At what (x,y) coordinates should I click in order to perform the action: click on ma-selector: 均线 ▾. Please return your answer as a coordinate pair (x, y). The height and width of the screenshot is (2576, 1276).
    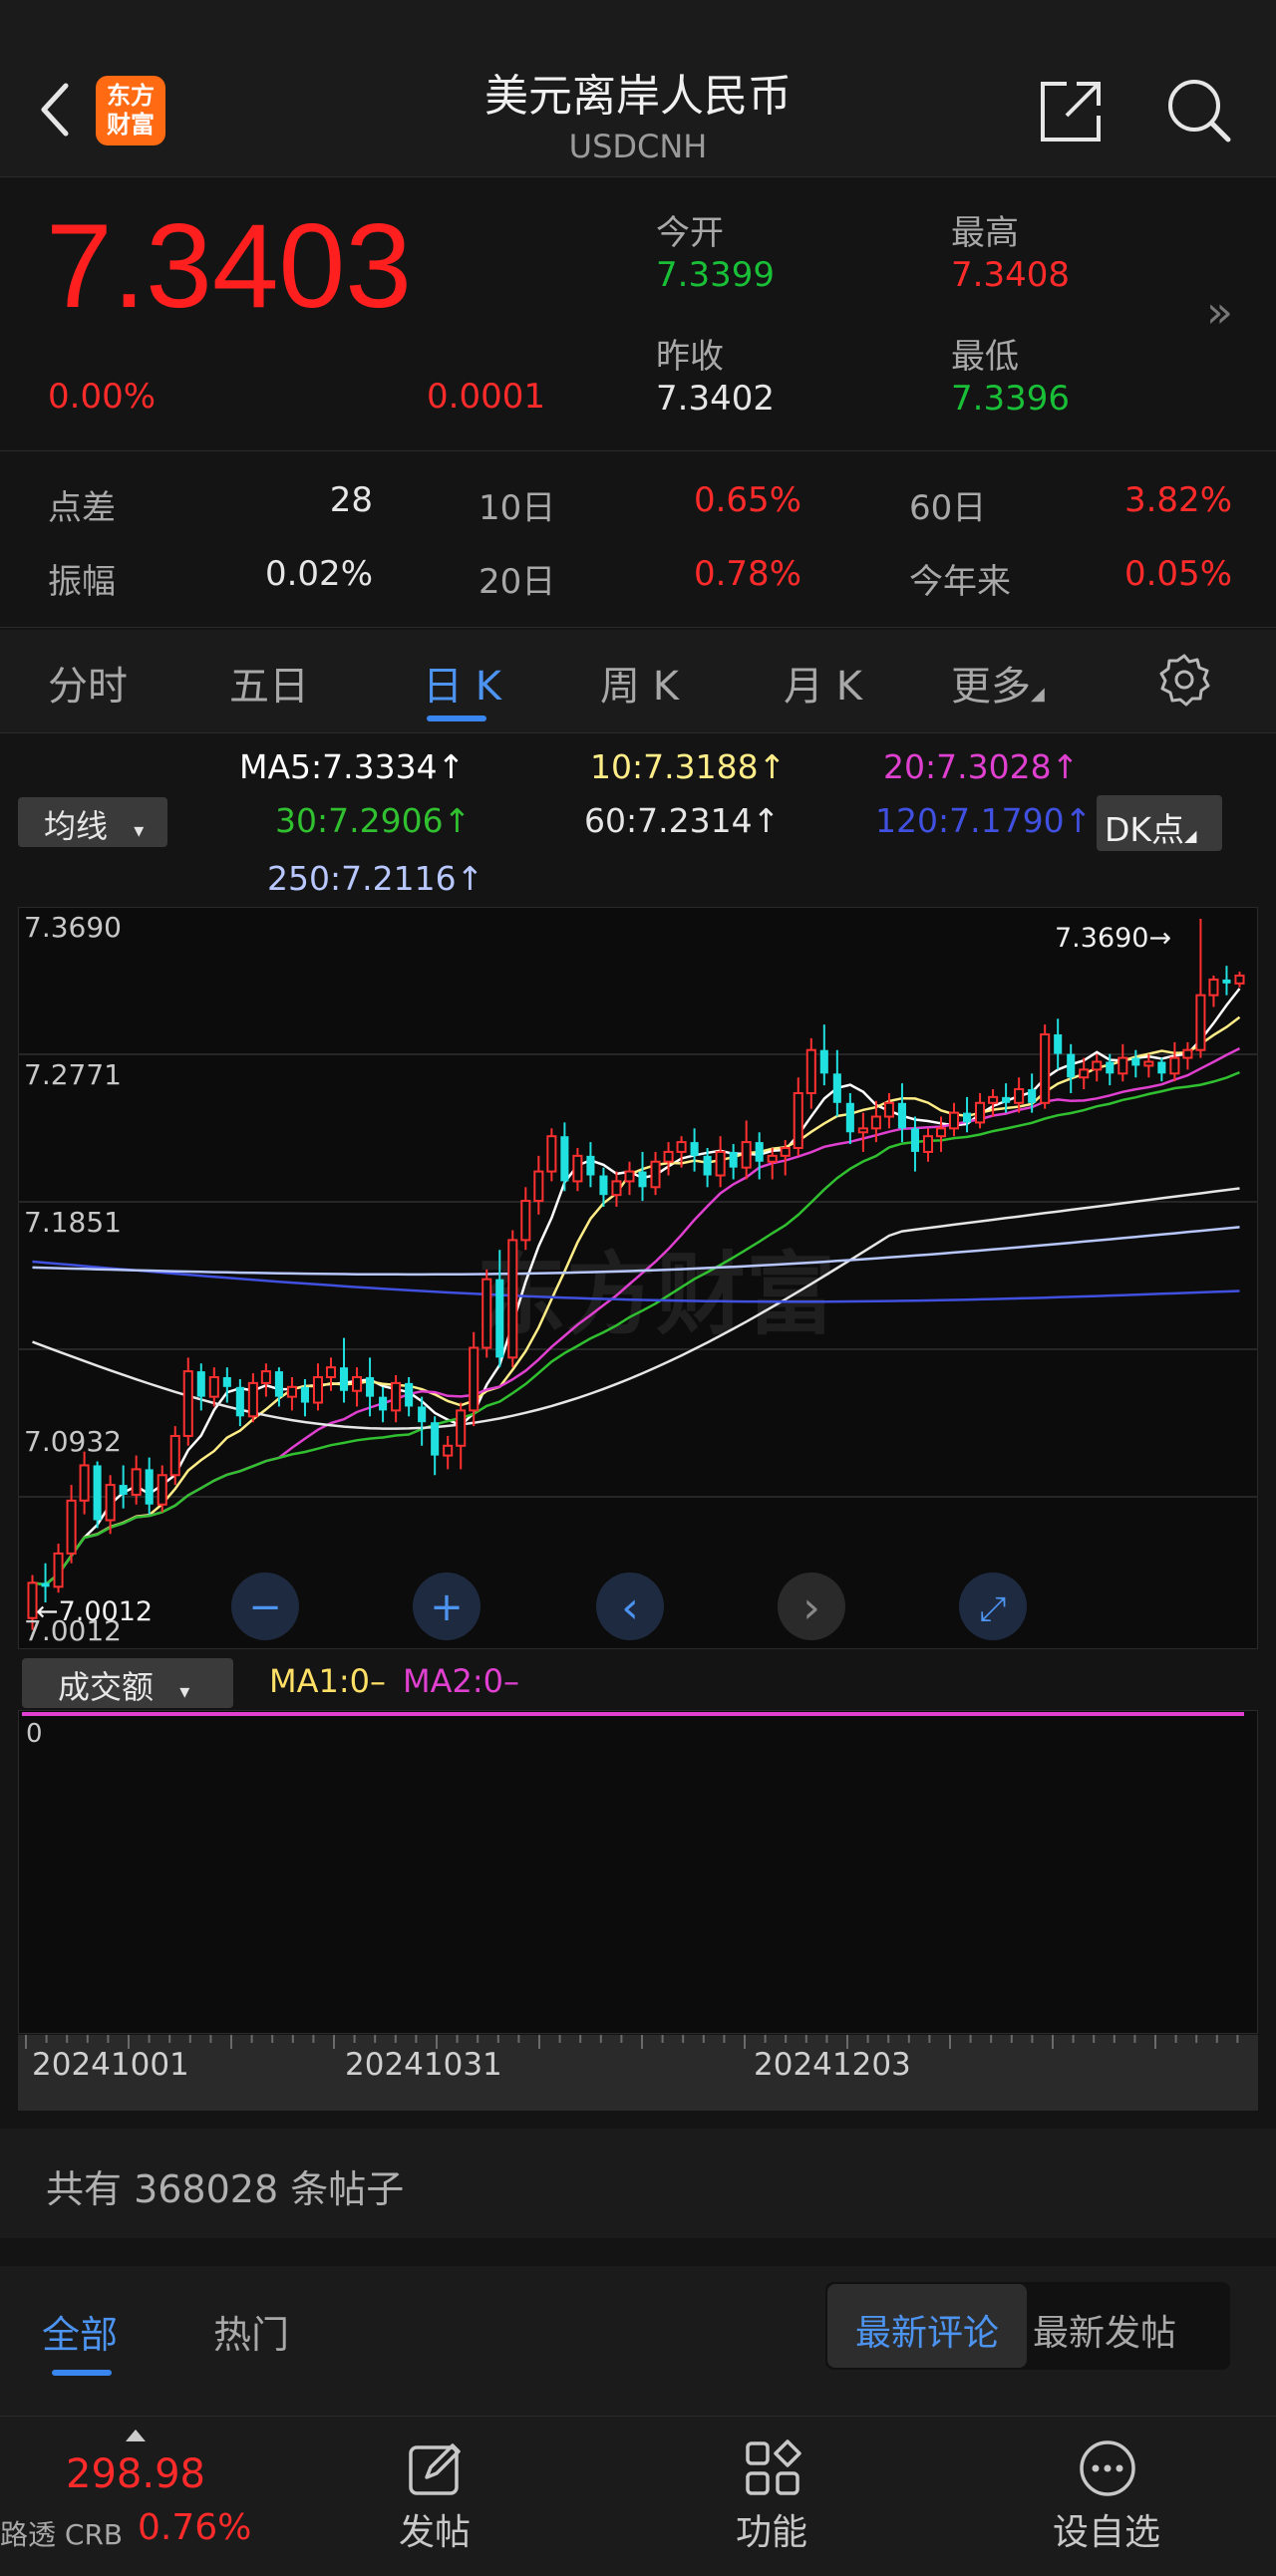
    Looking at the image, I should click on (92, 822).